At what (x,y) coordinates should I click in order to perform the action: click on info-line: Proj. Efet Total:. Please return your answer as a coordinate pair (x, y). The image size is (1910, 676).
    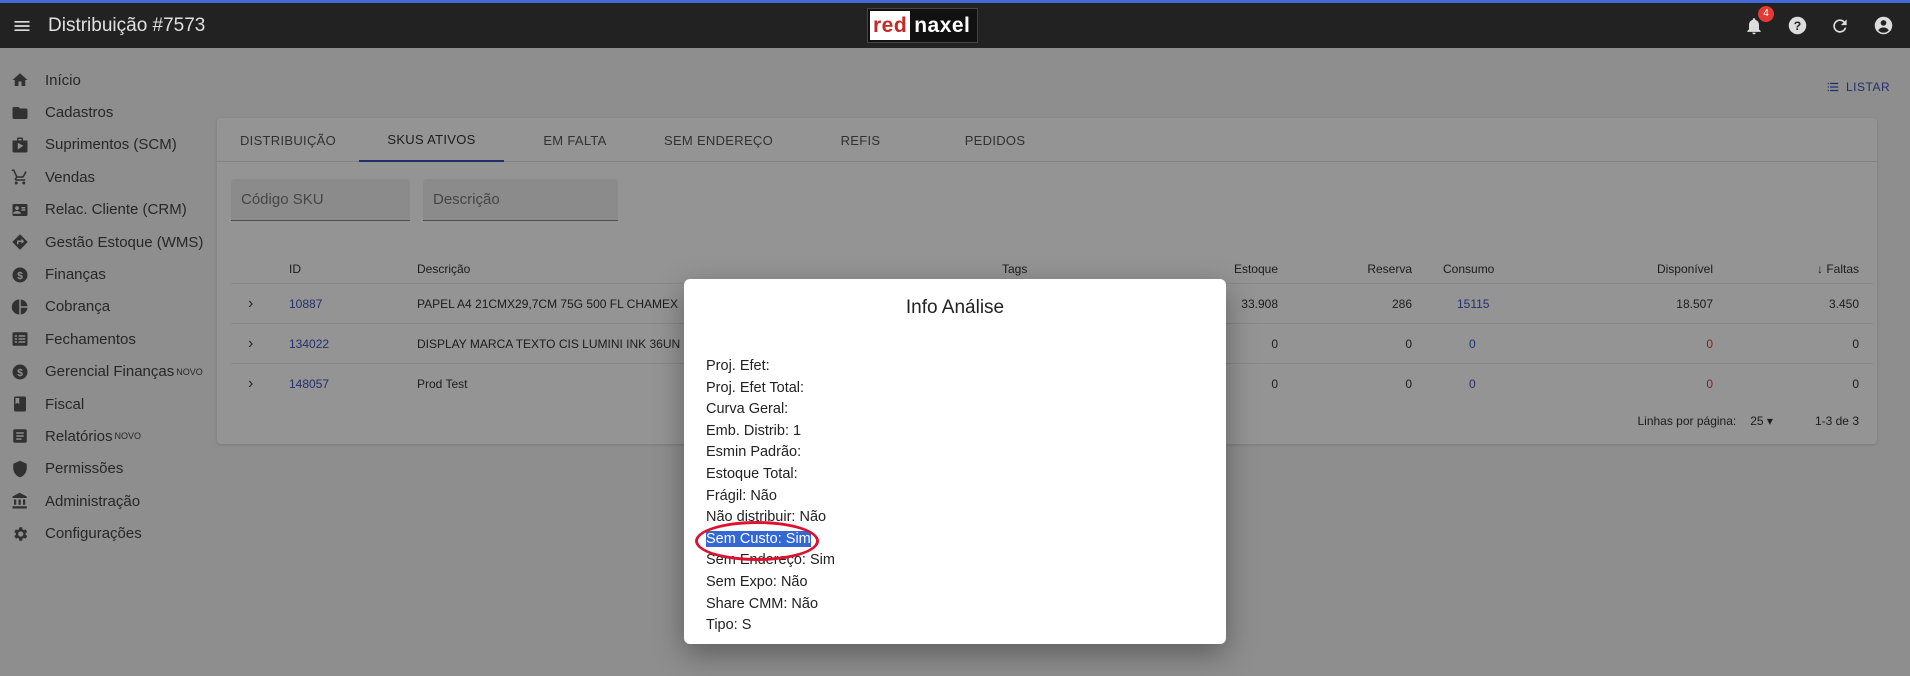
    Looking at the image, I should click on (755, 387).